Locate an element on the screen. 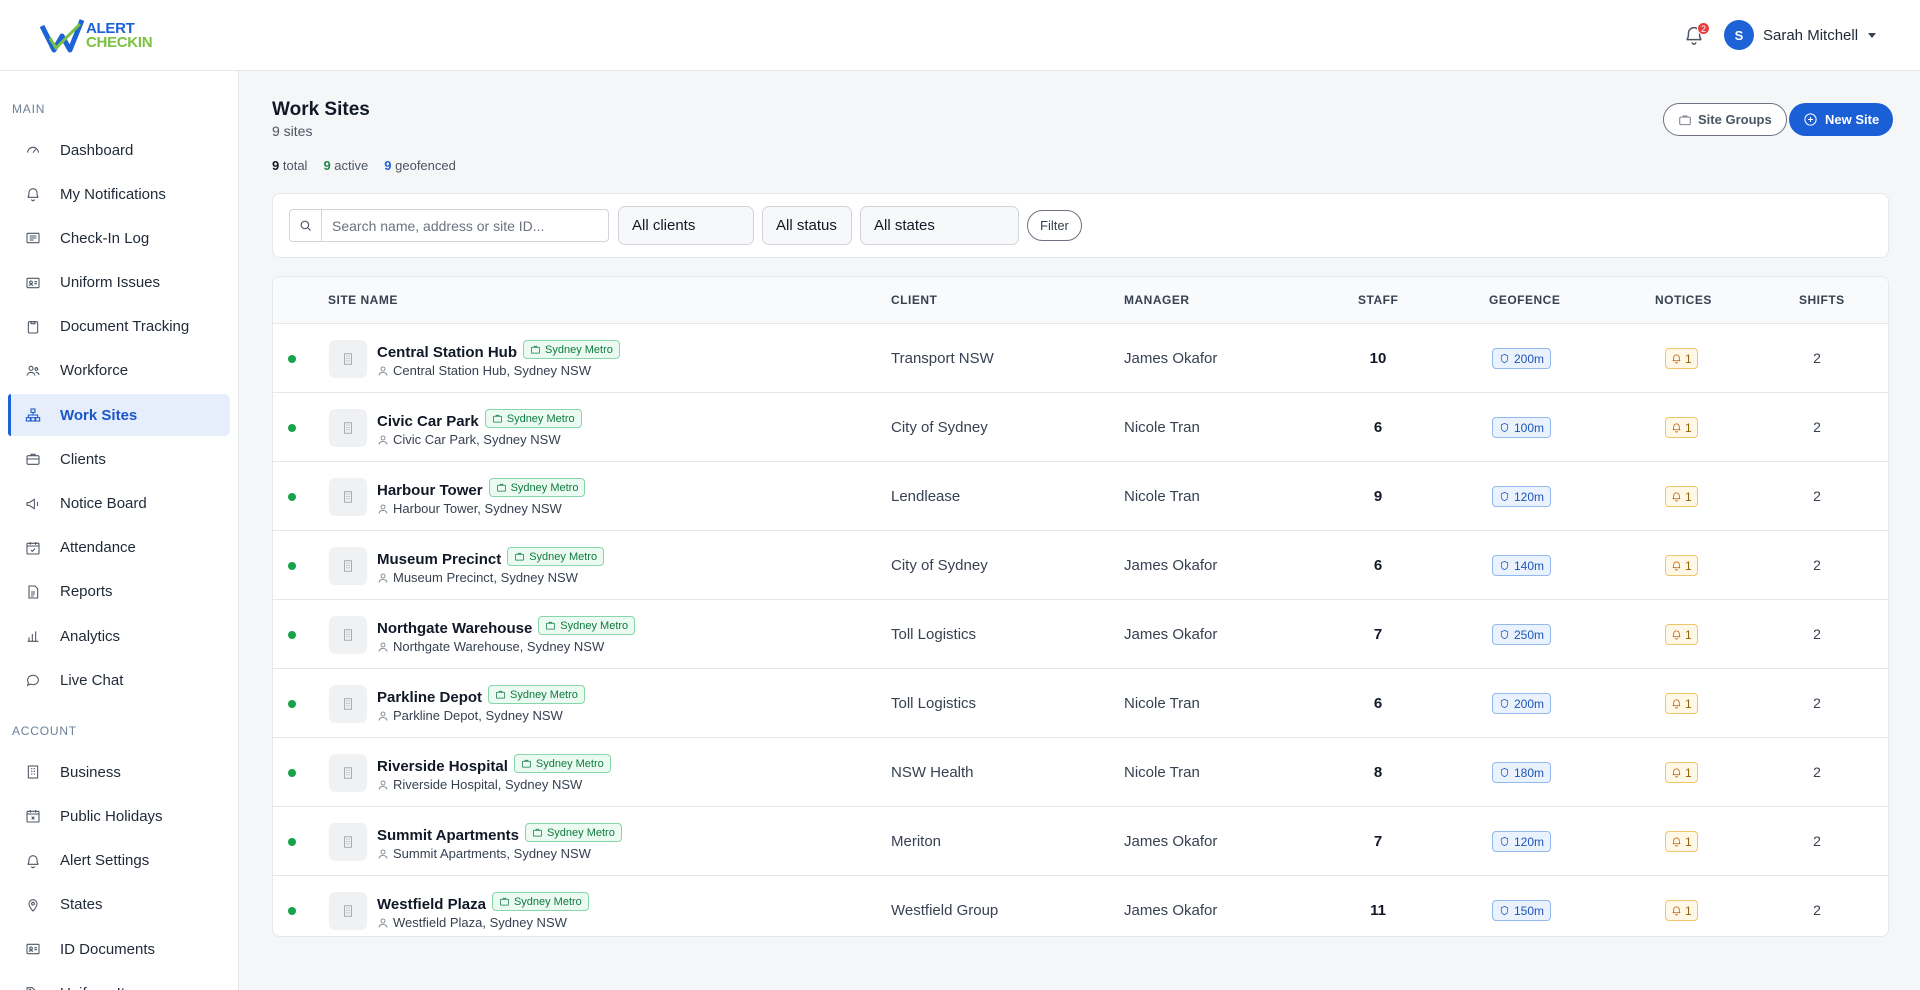 Image resolution: width=1920 pixels, height=990 pixels. column-header-manager: MANAGER is located at coordinates (1157, 300).